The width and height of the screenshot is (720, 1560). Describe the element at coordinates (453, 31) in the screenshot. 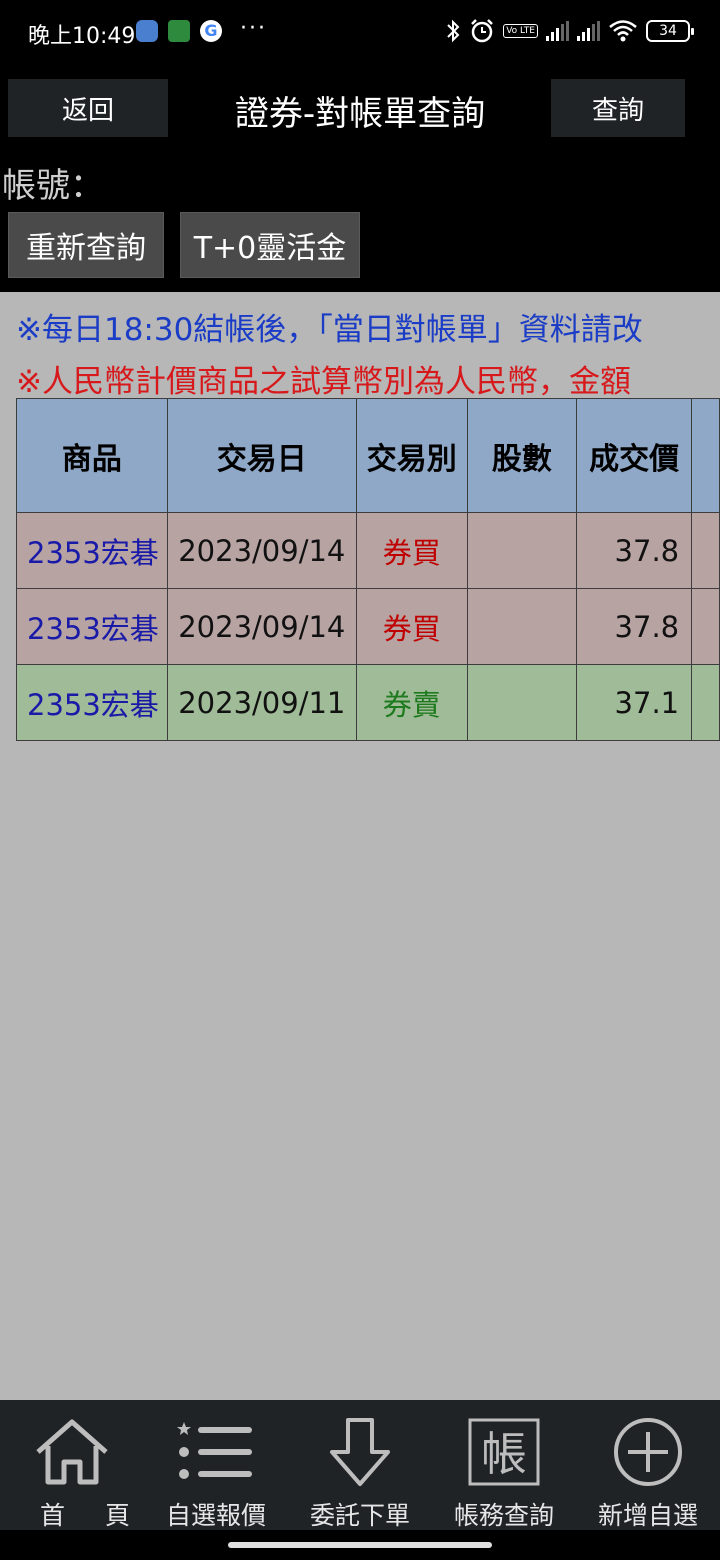

I see `bluetooth-icon` at that location.